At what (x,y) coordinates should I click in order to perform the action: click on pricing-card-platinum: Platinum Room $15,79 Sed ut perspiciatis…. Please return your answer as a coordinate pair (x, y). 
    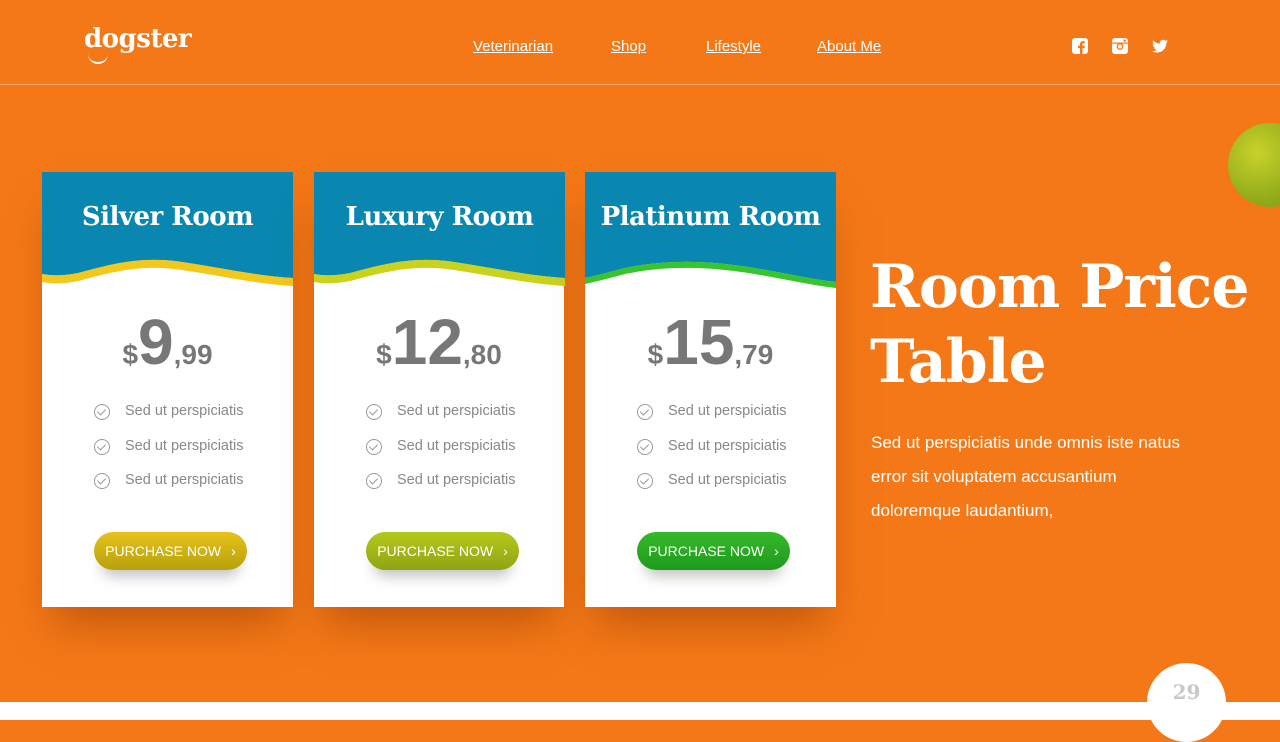
    Looking at the image, I should click on (710, 389).